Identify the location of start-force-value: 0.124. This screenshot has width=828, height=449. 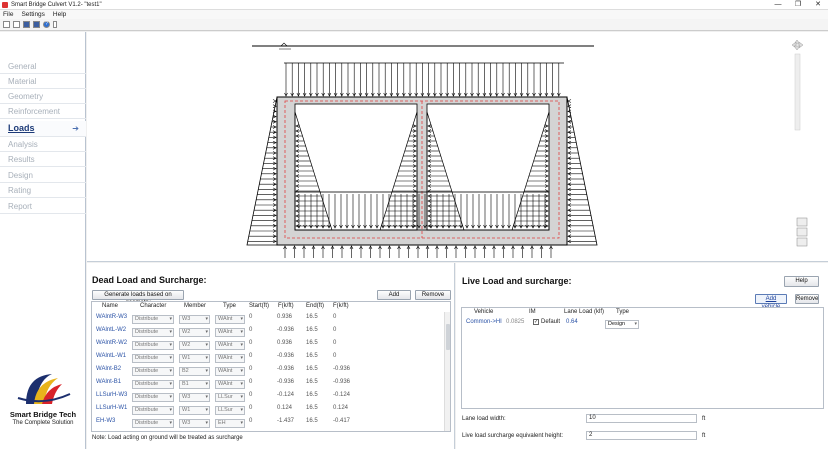
(284, 408).